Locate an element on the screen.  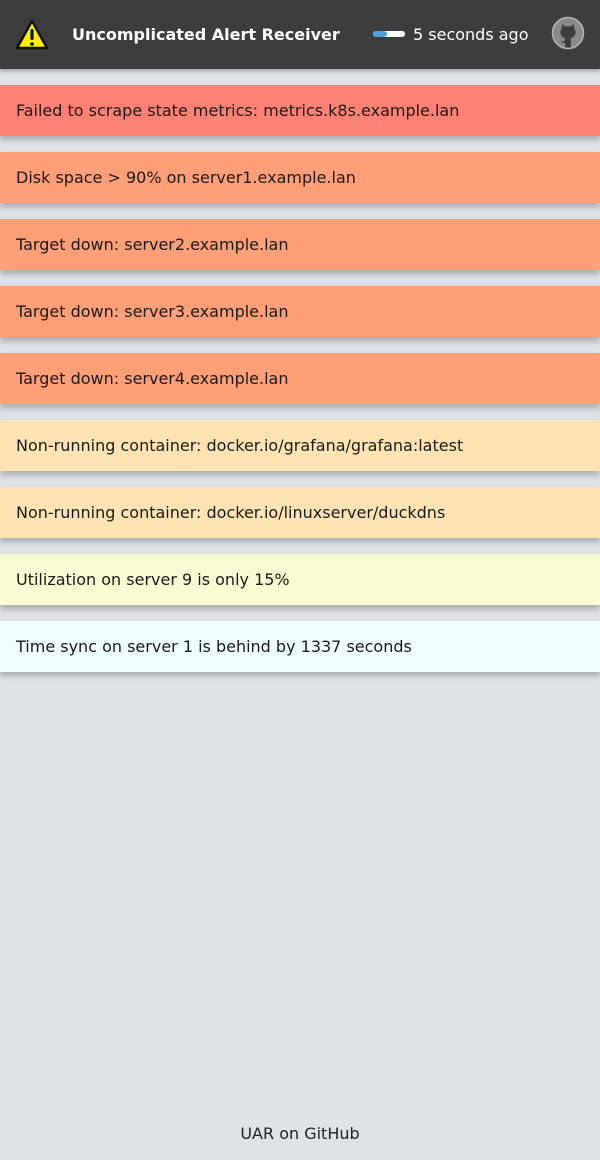
app-title: Uncomplicated Alert Receiver is located at coordinates (206, 34).